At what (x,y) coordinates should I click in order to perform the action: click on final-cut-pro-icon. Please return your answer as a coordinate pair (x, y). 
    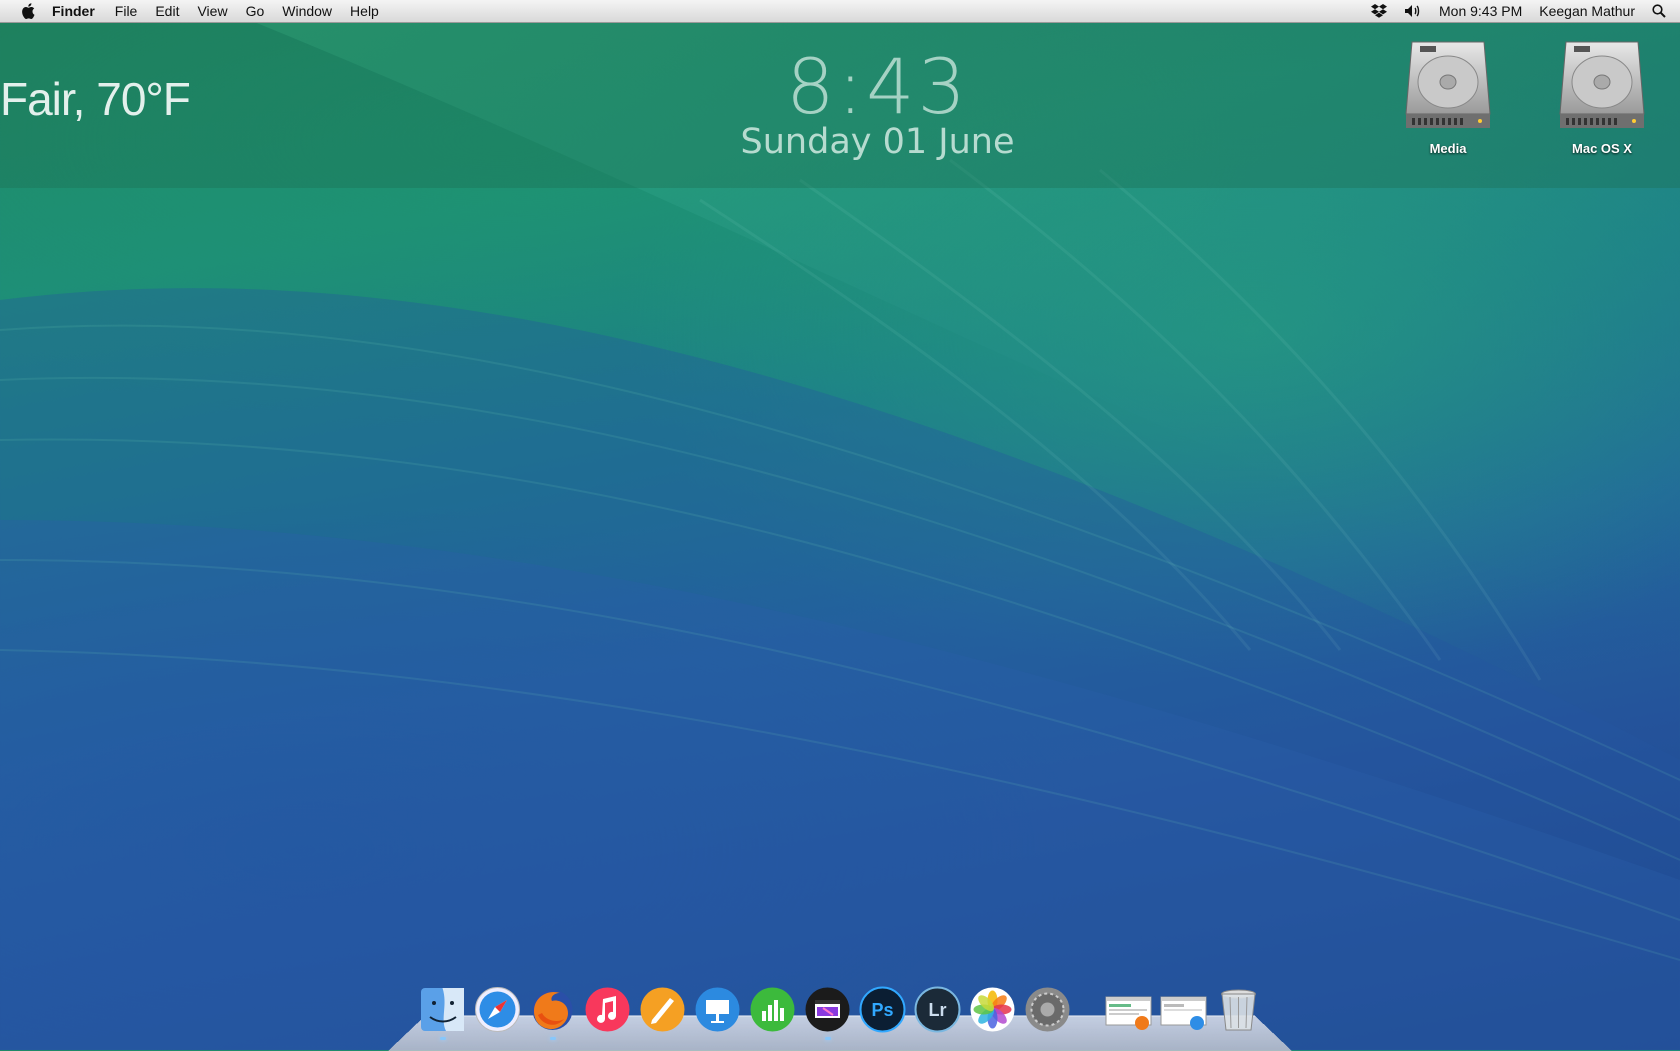
    Looking at the image, I should click on (827, 1012).